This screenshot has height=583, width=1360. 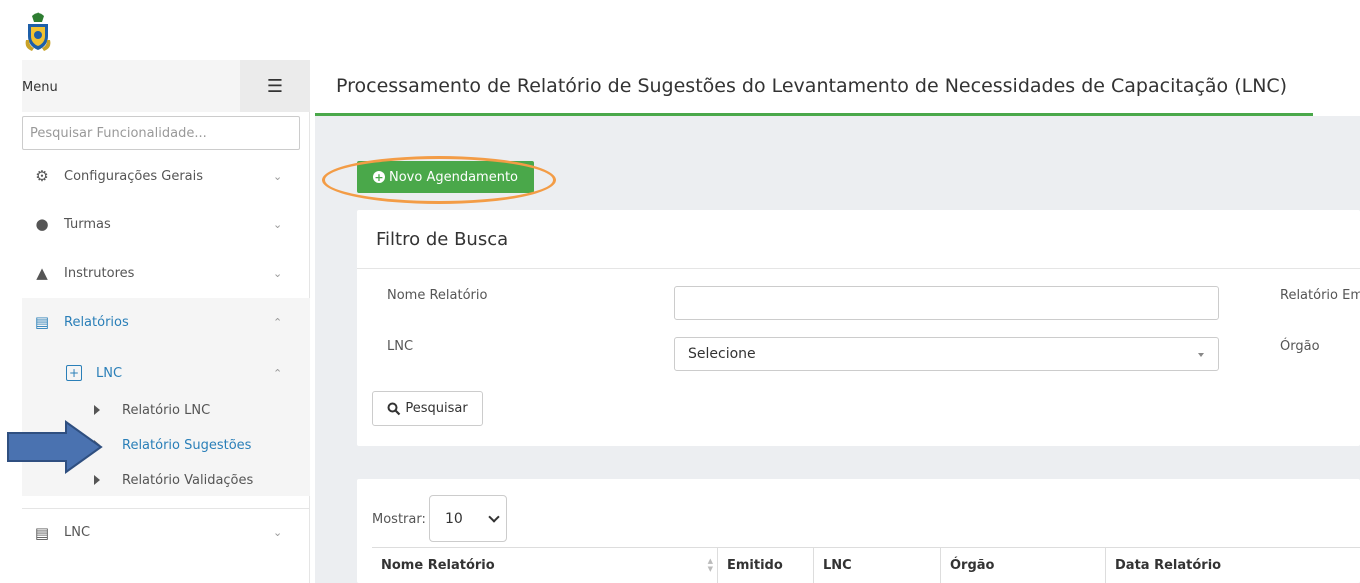 I want to click on submenu-leaf-label: Relatório Sugestões, so click(x=187, y=445).